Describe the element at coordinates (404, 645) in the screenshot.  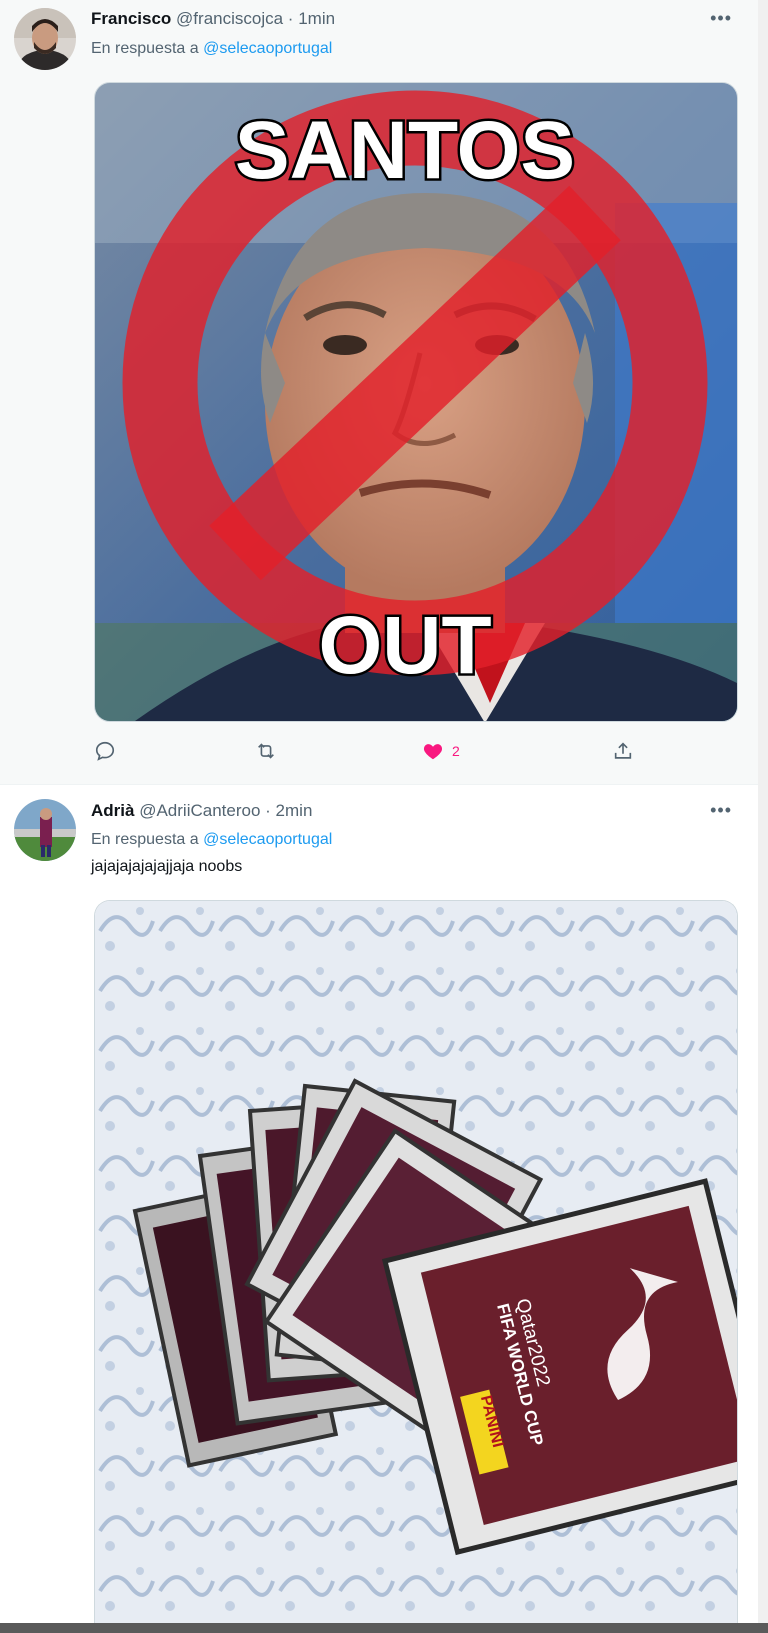
I see `meme-bottom-text: OUT` at that location.